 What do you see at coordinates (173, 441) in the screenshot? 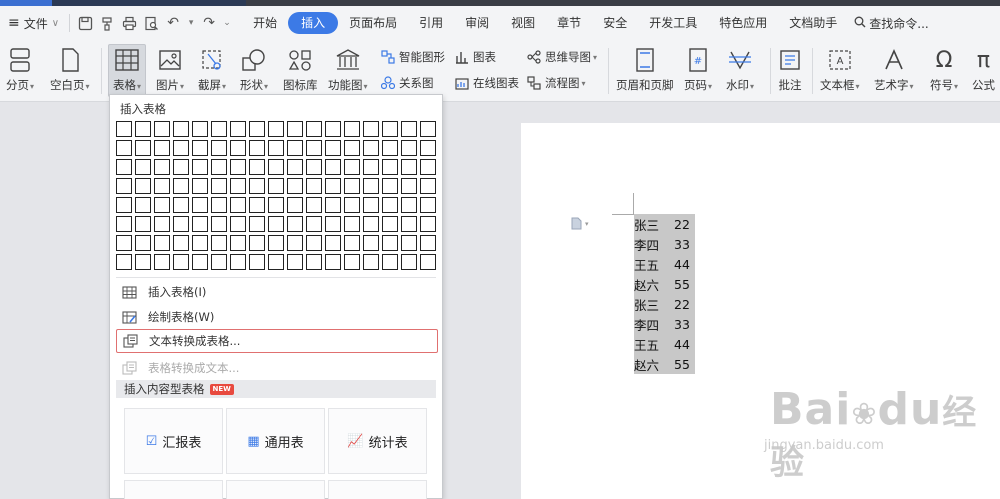
I see `template-report-table: ☑ 汇报表` at bounding box center [173, 441].